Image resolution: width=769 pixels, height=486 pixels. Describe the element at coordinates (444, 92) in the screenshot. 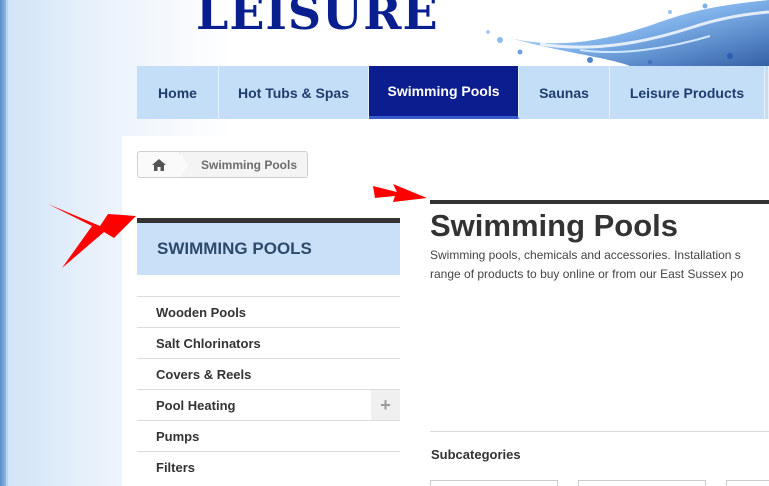

I see `nav-item-swimming-pools: Swimming Pools` at that location.